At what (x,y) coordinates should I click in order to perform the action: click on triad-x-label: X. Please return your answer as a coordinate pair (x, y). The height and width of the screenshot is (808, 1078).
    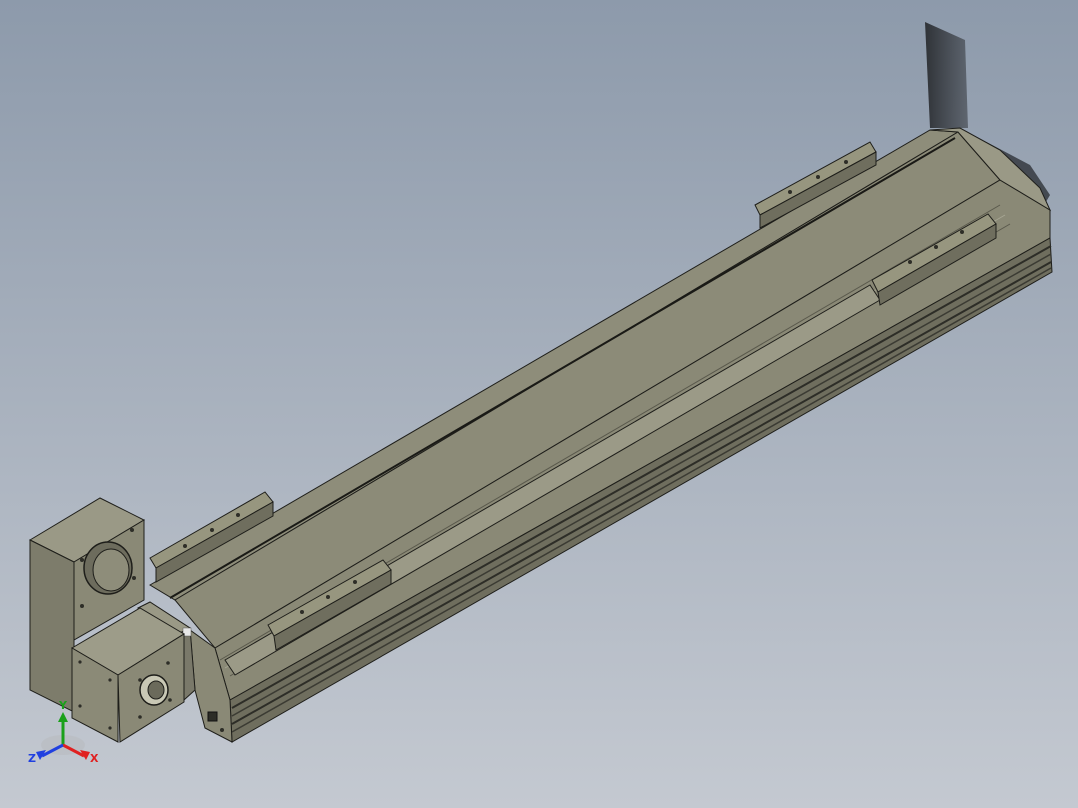
    Looking at the image, I should click on (94, 758).